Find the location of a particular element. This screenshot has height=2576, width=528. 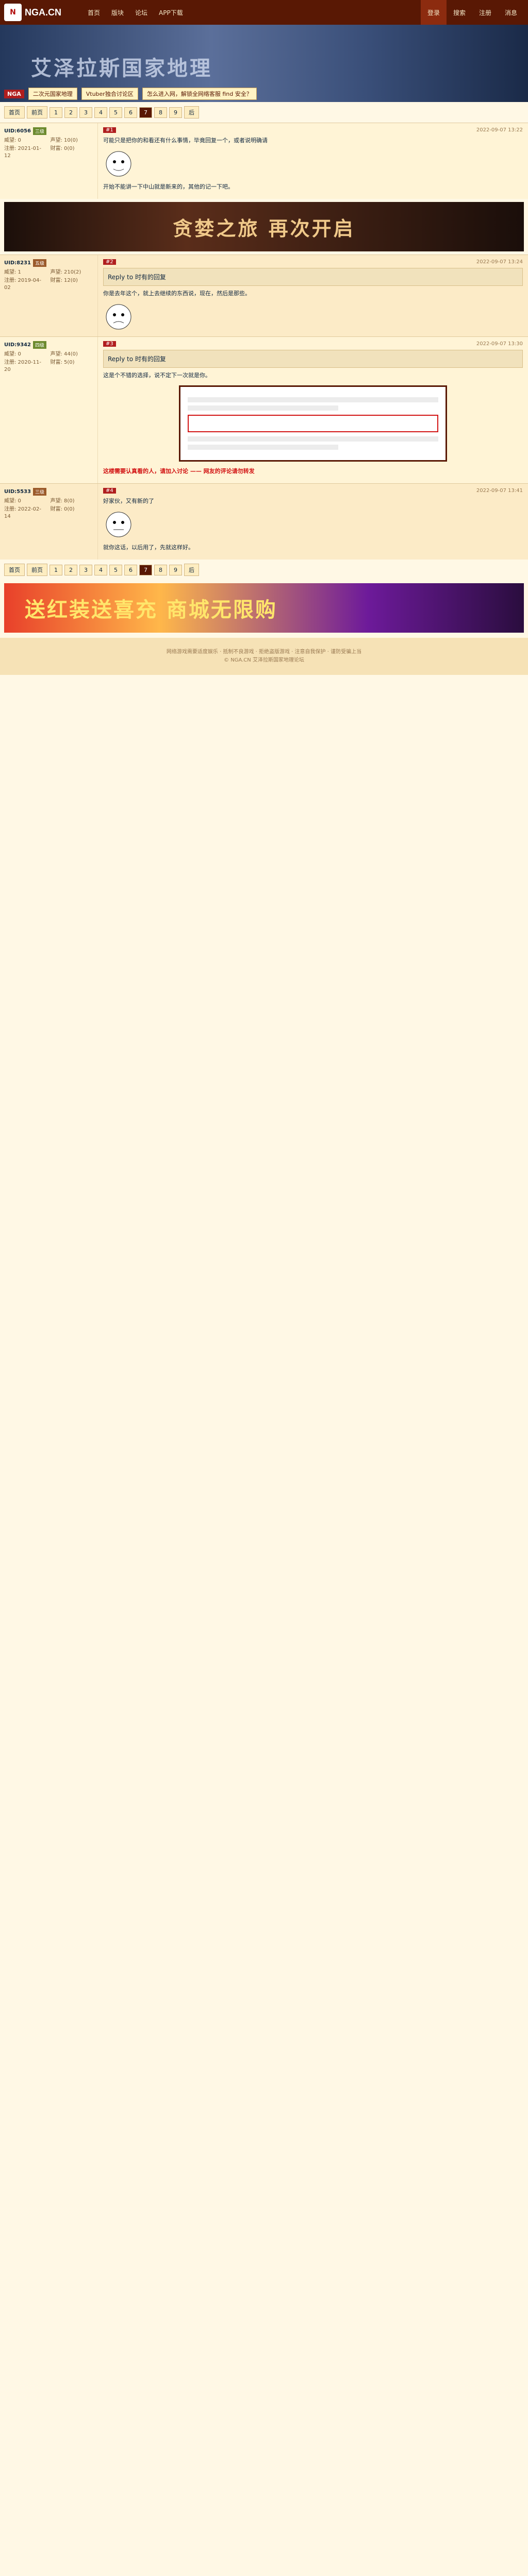

floor-number: #3 is located at coordinates (109, 344).